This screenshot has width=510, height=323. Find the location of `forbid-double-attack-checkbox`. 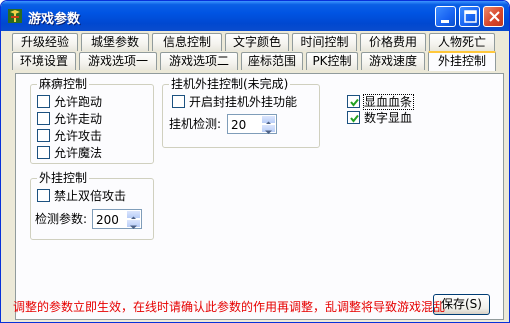

forbid-double-attack-checkbox is located at coordinates (43, 195).